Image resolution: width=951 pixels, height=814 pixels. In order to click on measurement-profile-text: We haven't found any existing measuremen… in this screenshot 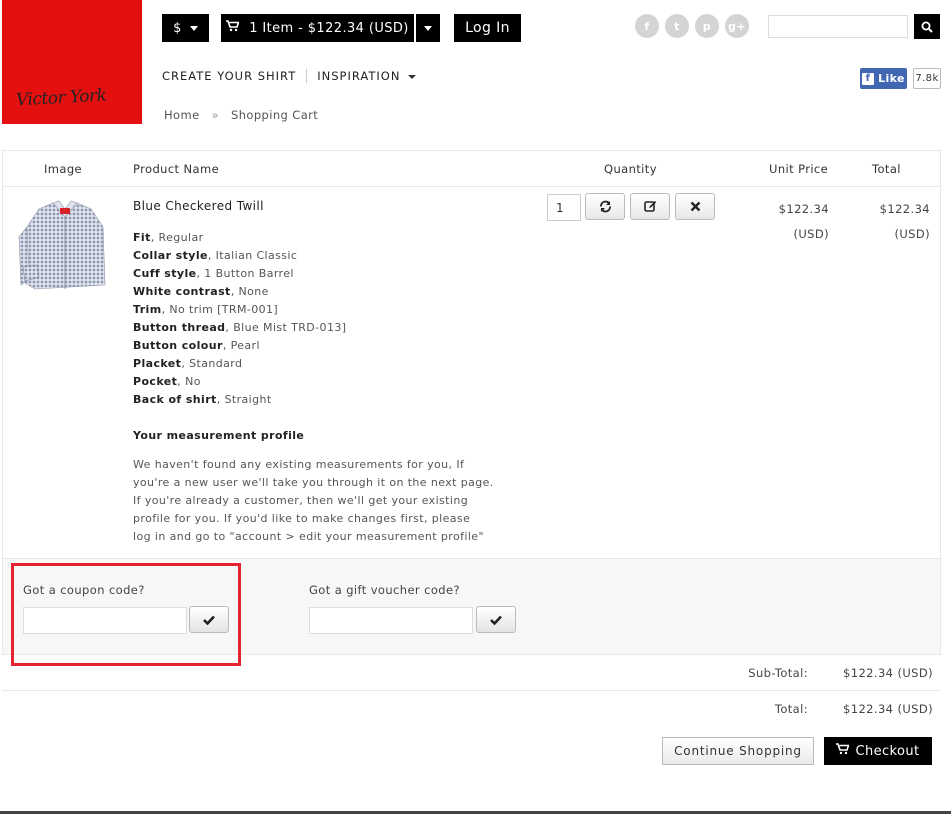, I will do `click(328, 501)`.